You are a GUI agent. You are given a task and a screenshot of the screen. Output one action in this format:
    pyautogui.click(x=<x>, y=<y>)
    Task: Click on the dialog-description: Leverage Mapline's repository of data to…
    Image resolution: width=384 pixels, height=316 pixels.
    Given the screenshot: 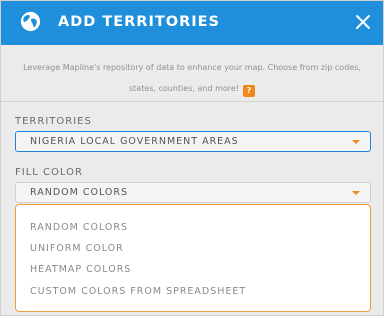 What is the action you would take?
    pyautogui.click(x=192, y=78)
    